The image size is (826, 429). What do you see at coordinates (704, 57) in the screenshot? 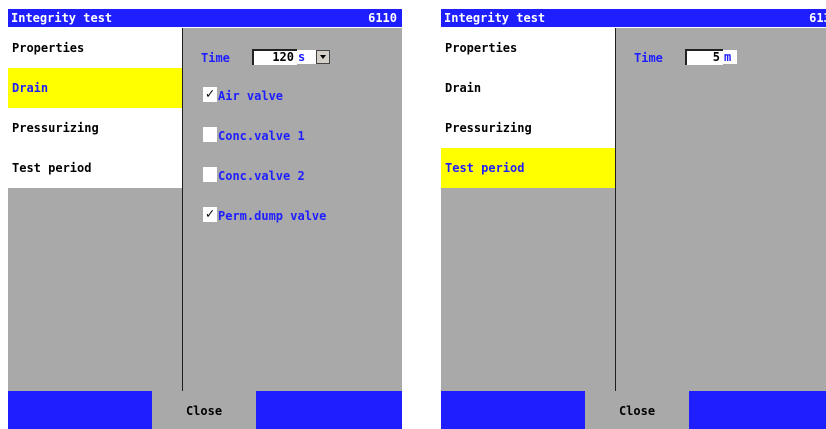
I see `time-input: 5` at bounding box center [704, 57].